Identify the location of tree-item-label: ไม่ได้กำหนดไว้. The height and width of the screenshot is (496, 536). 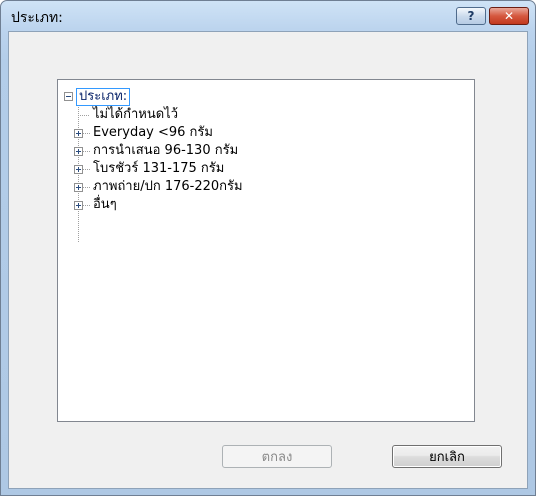
(135, 114).